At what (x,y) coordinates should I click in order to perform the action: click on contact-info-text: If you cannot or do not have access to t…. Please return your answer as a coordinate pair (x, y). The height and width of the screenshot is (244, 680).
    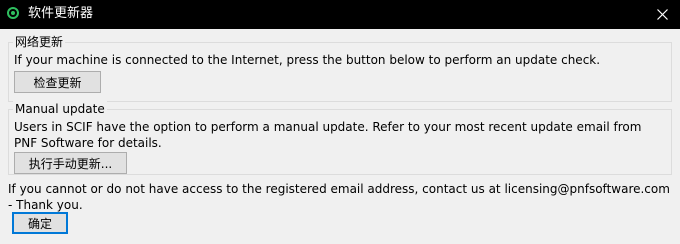
    Looking at the image, I should click on (339, 197).